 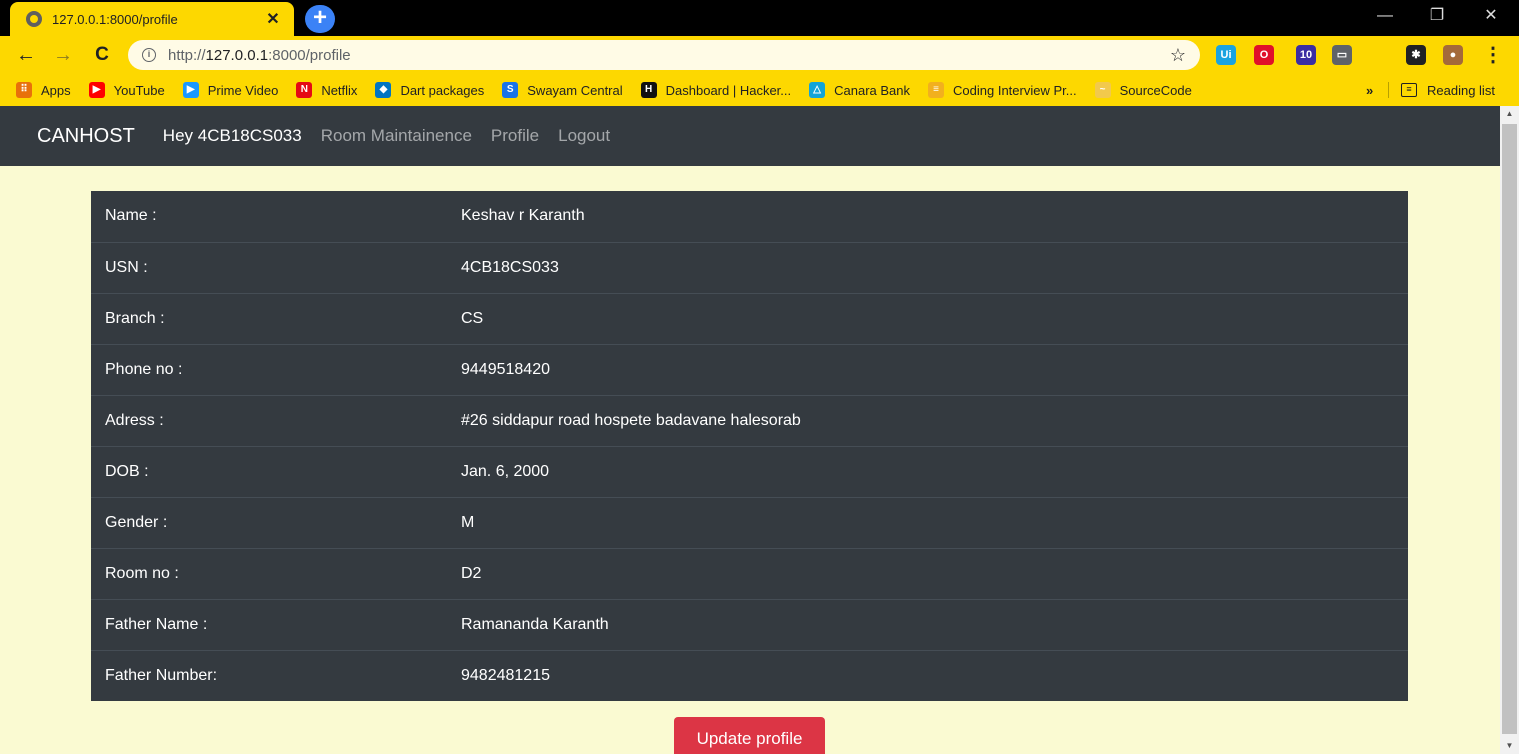 I want to click on scroll-down-arrow-icon: ▼, so click(x=1509, y=746).